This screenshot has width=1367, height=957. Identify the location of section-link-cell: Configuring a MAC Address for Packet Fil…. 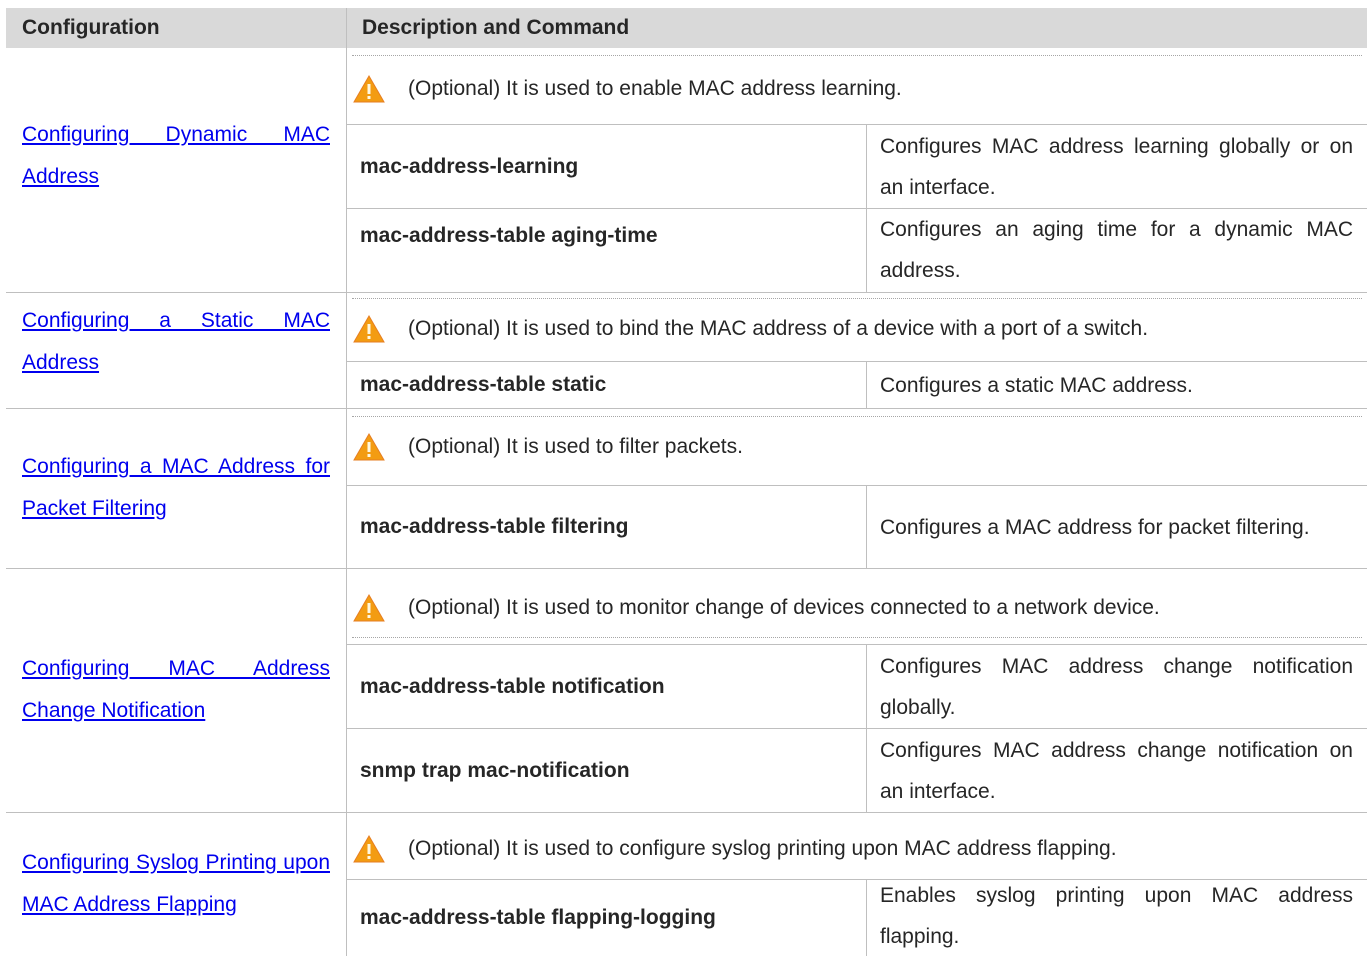
(176, 488).